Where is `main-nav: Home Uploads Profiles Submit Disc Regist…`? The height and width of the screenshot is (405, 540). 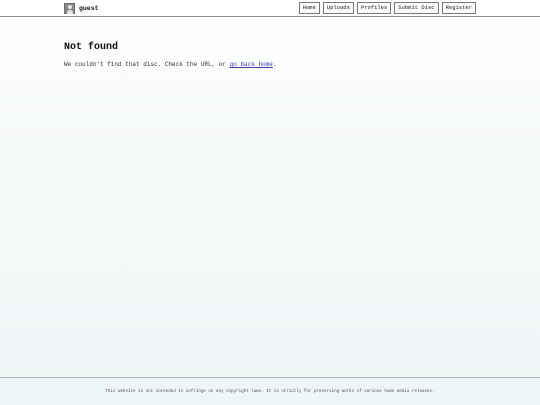
main-nav: Home Uploads Profiles Submit Disc Regist… is located at coordinates (387, 8).